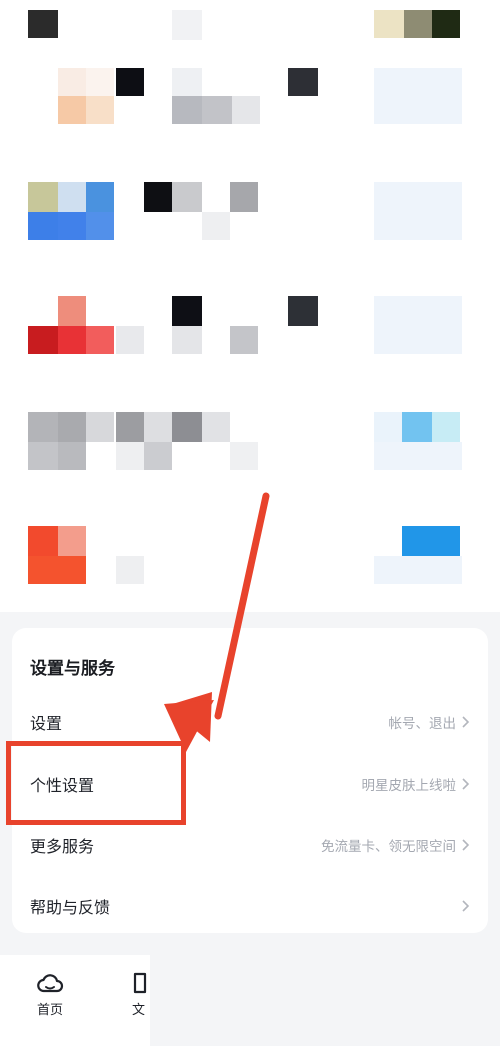  I want to click on nav-files: 文, so click(142, 994).